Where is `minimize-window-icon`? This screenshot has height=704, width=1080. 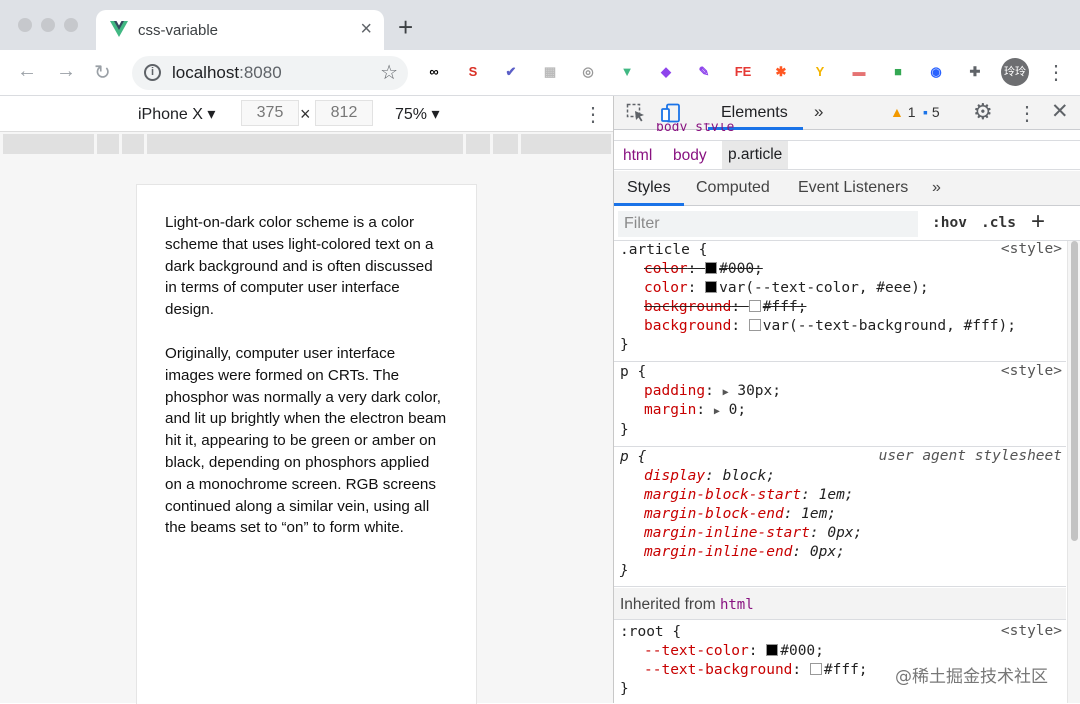 minimize-window-icon is located at coordinates (48, 25).